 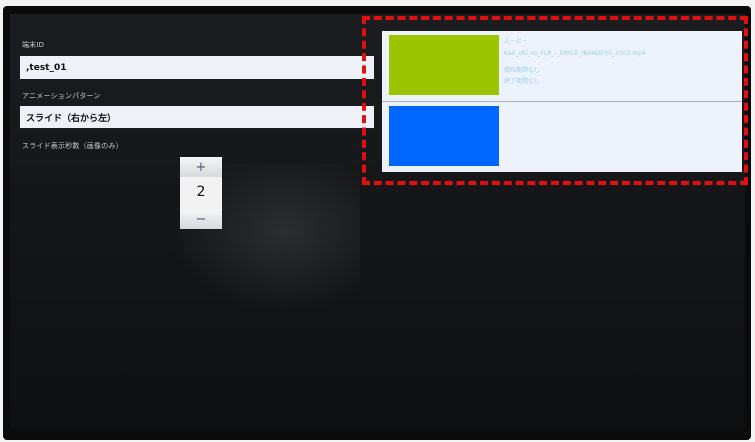 I want to click on decrement-button: −, so click(x=201, y=219).